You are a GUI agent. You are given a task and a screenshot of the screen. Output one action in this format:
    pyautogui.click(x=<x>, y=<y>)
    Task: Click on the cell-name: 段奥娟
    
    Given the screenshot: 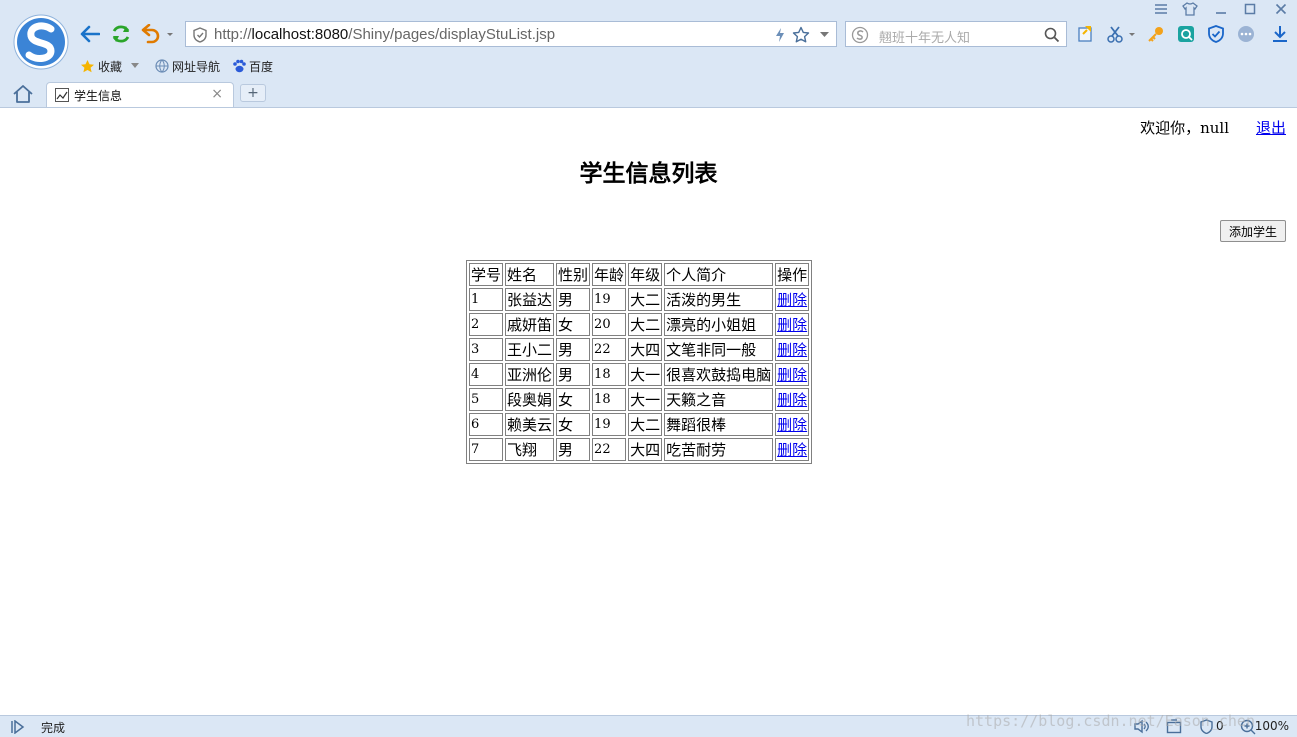 What is the action you would take?
    pyautogui.click(x=530, y=399)
    